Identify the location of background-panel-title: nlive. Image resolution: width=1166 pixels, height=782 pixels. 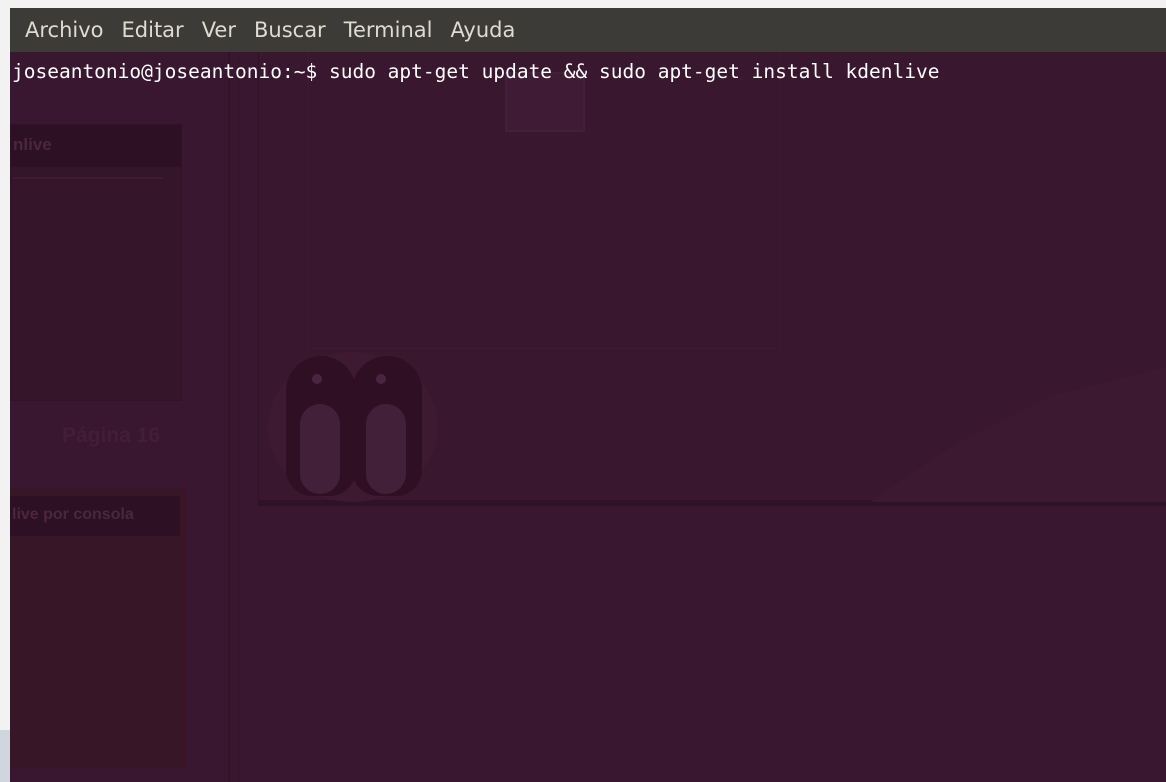
(32, 144).